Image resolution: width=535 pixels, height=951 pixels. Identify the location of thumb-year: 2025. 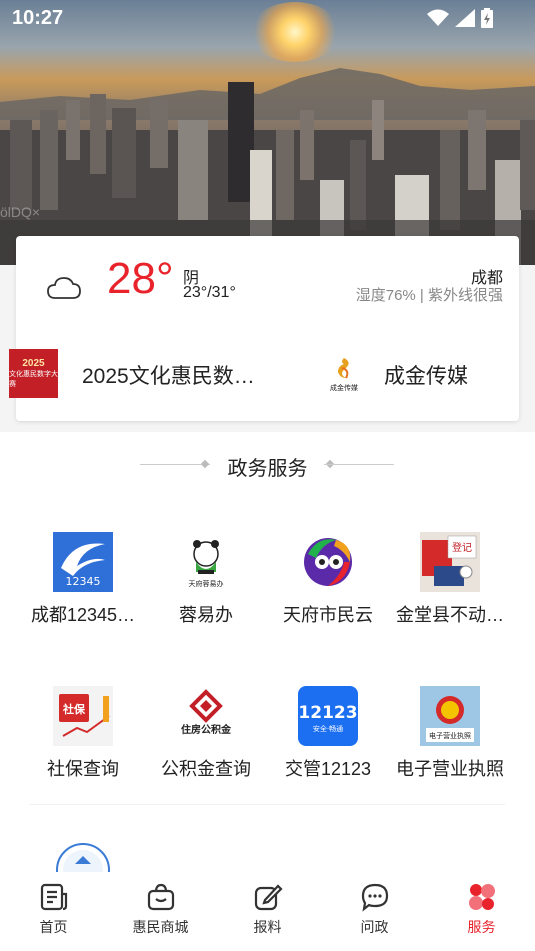
(33, 363).